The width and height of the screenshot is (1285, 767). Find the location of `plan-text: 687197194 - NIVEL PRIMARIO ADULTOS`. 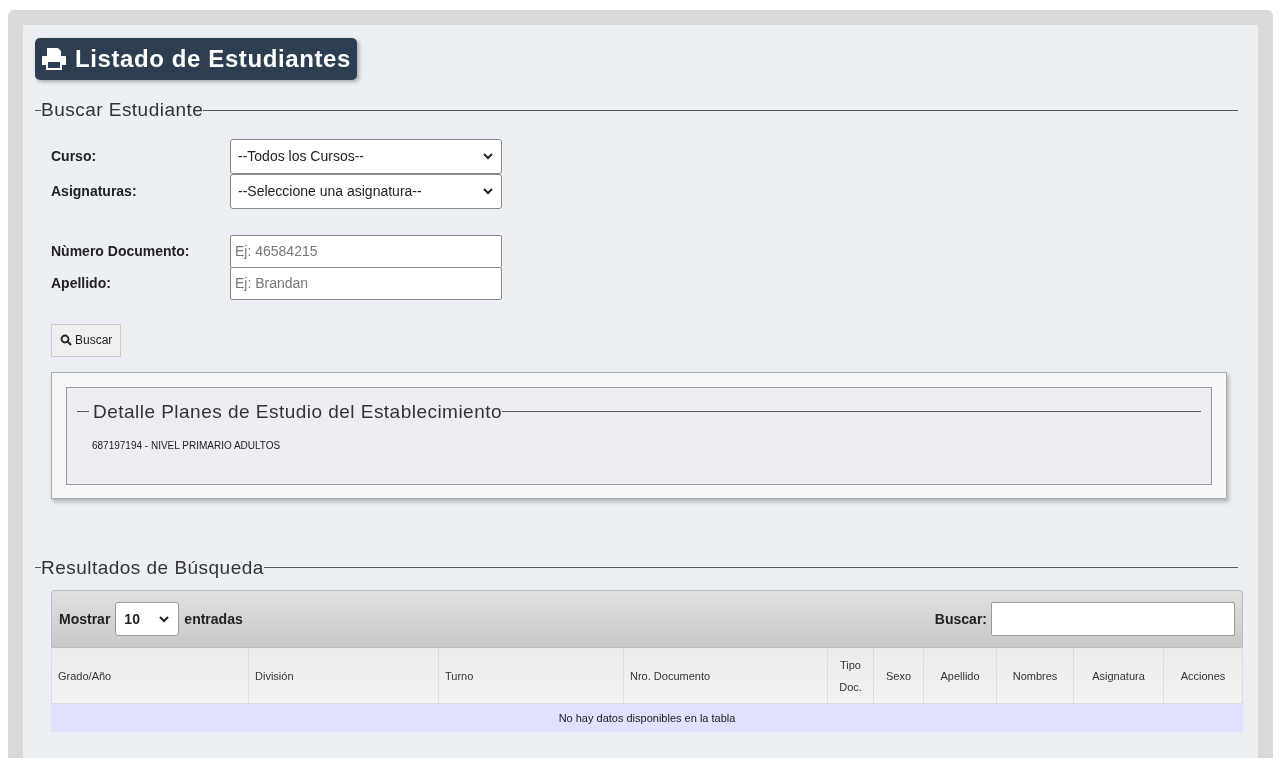

plan-text: 687197194 - NIVEL PRIMARIO ADULTOS is located at coordinates (186, 446).